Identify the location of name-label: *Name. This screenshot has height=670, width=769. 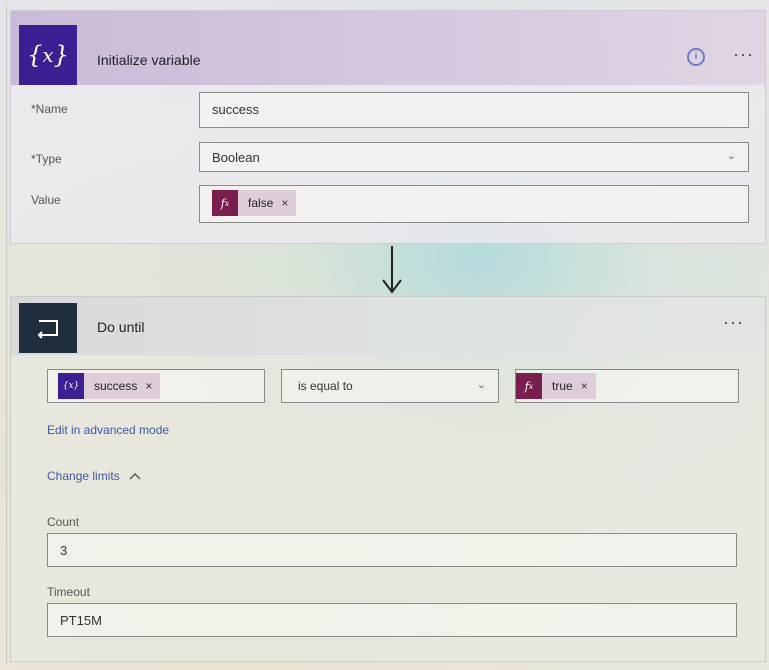
(49, 109).